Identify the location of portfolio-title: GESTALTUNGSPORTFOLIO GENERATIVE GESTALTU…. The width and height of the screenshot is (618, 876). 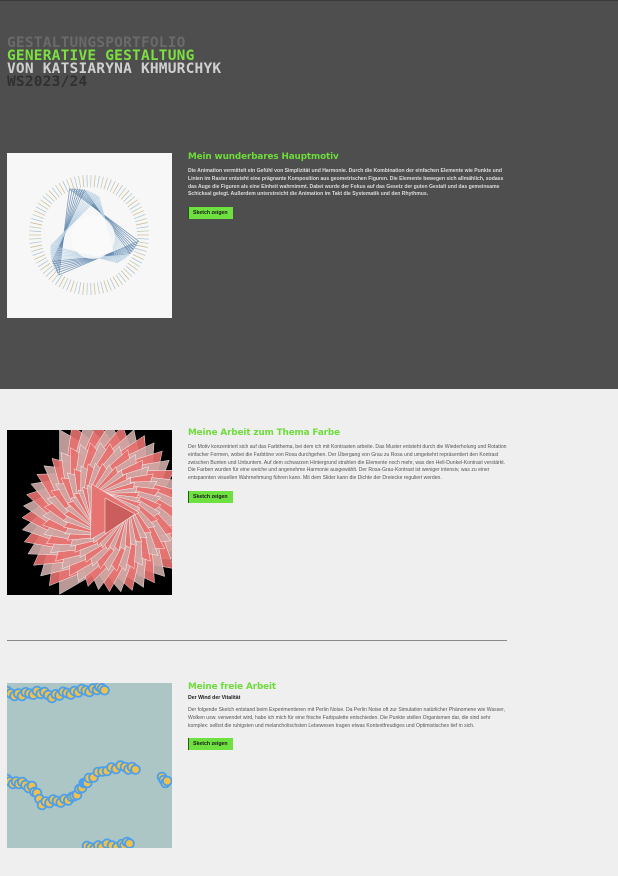
(114, 63).